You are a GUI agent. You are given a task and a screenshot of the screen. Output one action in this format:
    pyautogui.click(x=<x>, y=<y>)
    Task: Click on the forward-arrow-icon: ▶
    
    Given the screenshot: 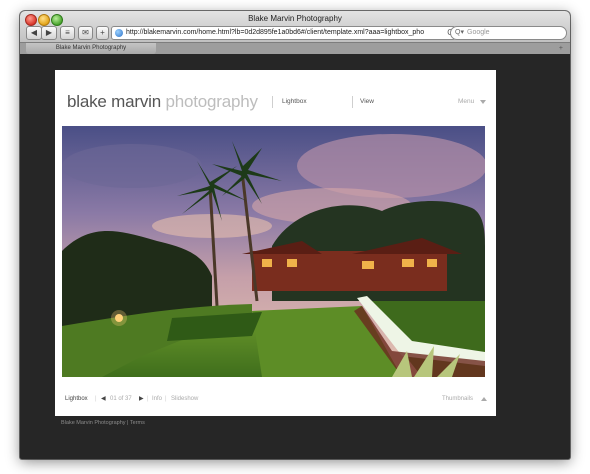 What is the action you would take?
    pyautogui.click(x=49, y=32)
    